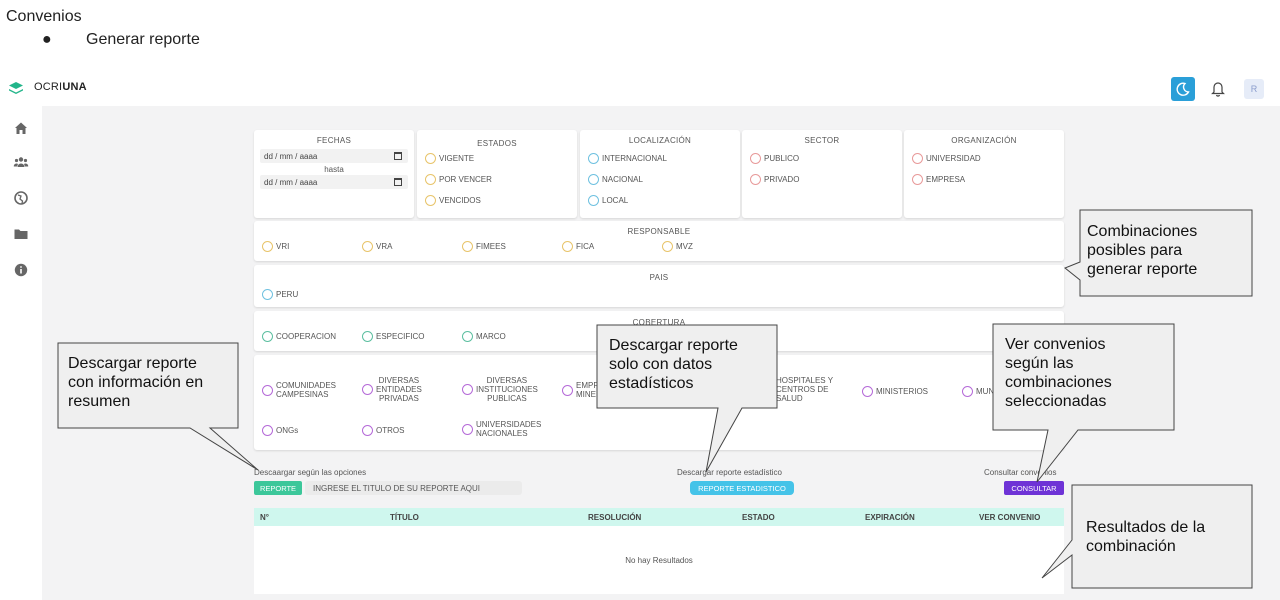 The image size is (1280, 600). What do you see at coordinates (946, 158) in the screenshot?
I see `radio-universidad: UNIVERSIDAD` at bounding box center [946, 158].